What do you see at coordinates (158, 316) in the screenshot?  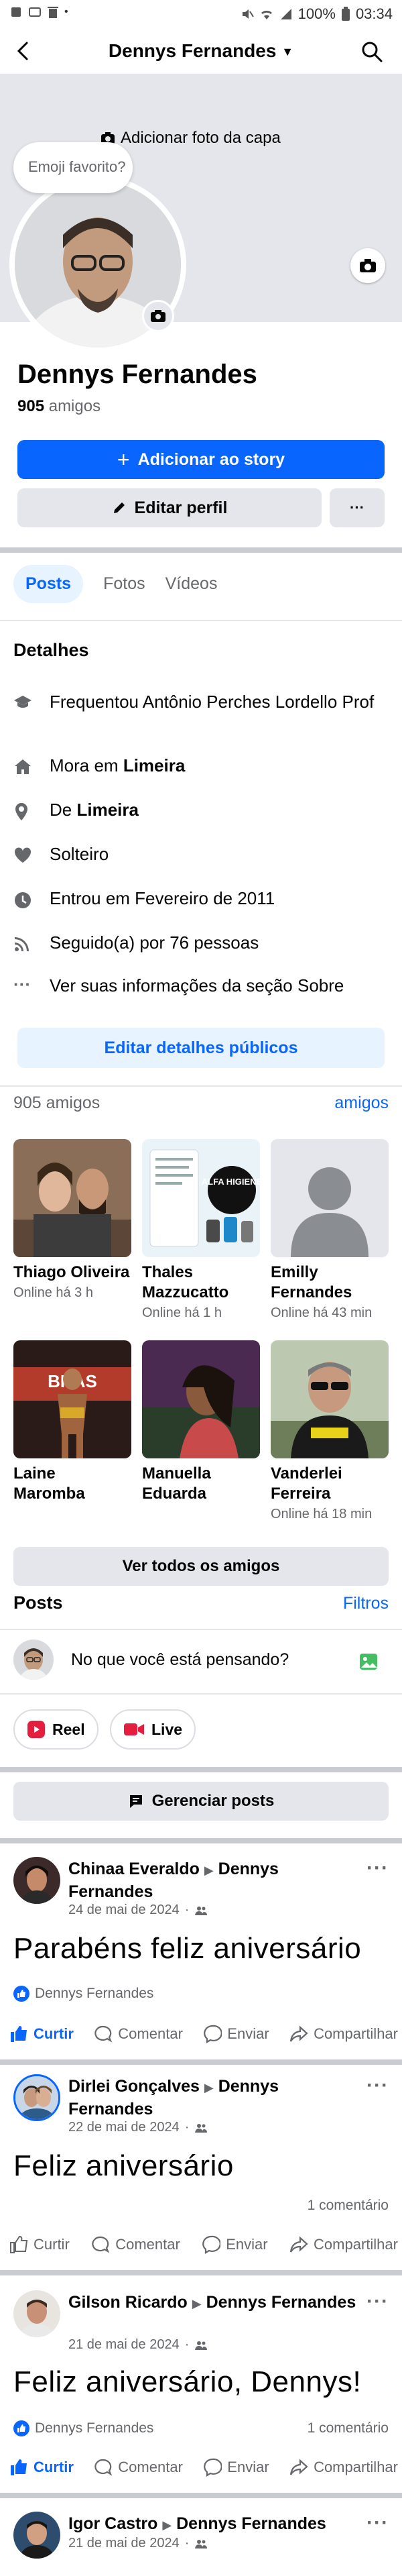 I see `avatar-camera-button` at bounding box center [158, 316].